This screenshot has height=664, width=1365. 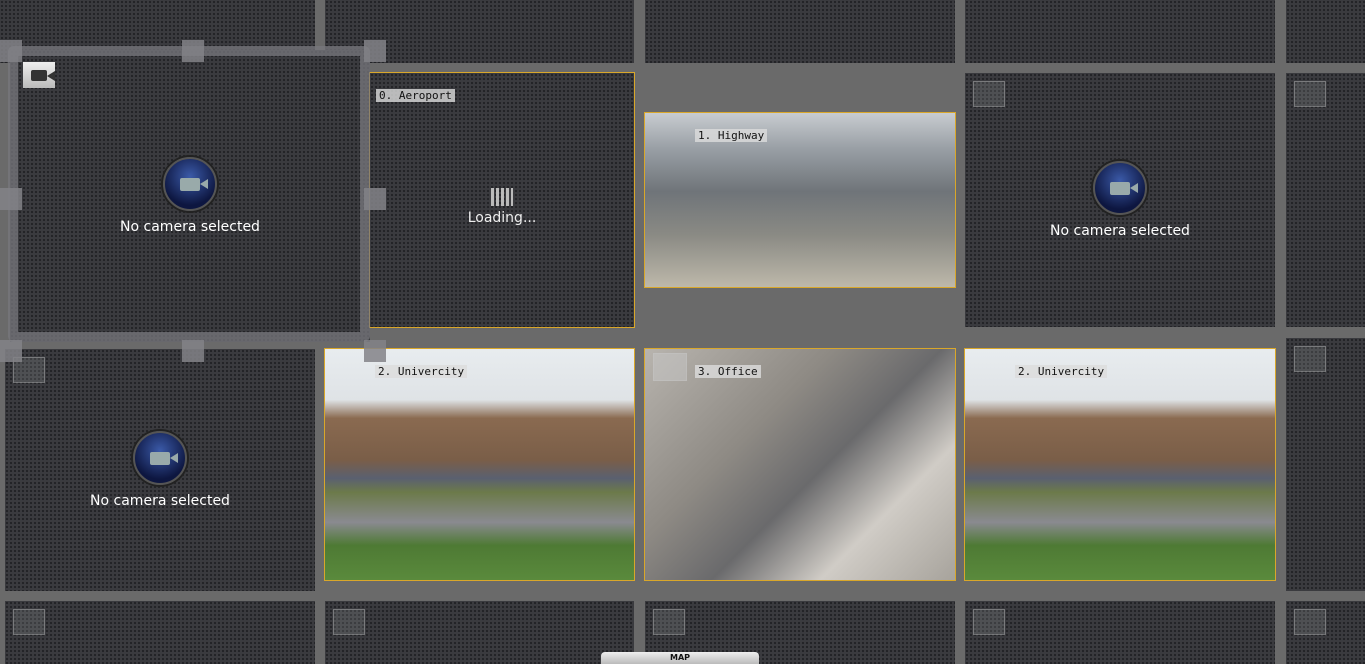 I want to click on camera-cell-office: 3. Office, so click(x=800, y=464).